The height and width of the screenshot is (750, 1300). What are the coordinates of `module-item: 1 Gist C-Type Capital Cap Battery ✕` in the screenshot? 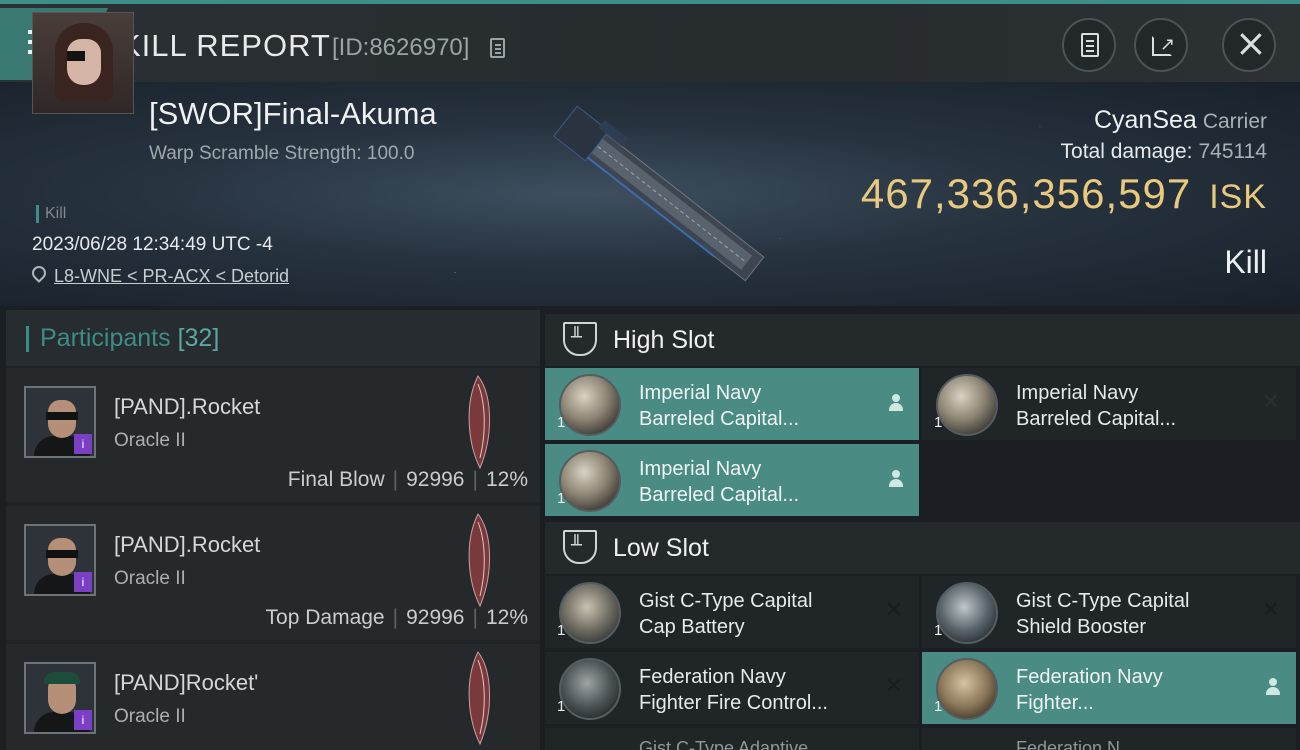 It's located at (732, 612).